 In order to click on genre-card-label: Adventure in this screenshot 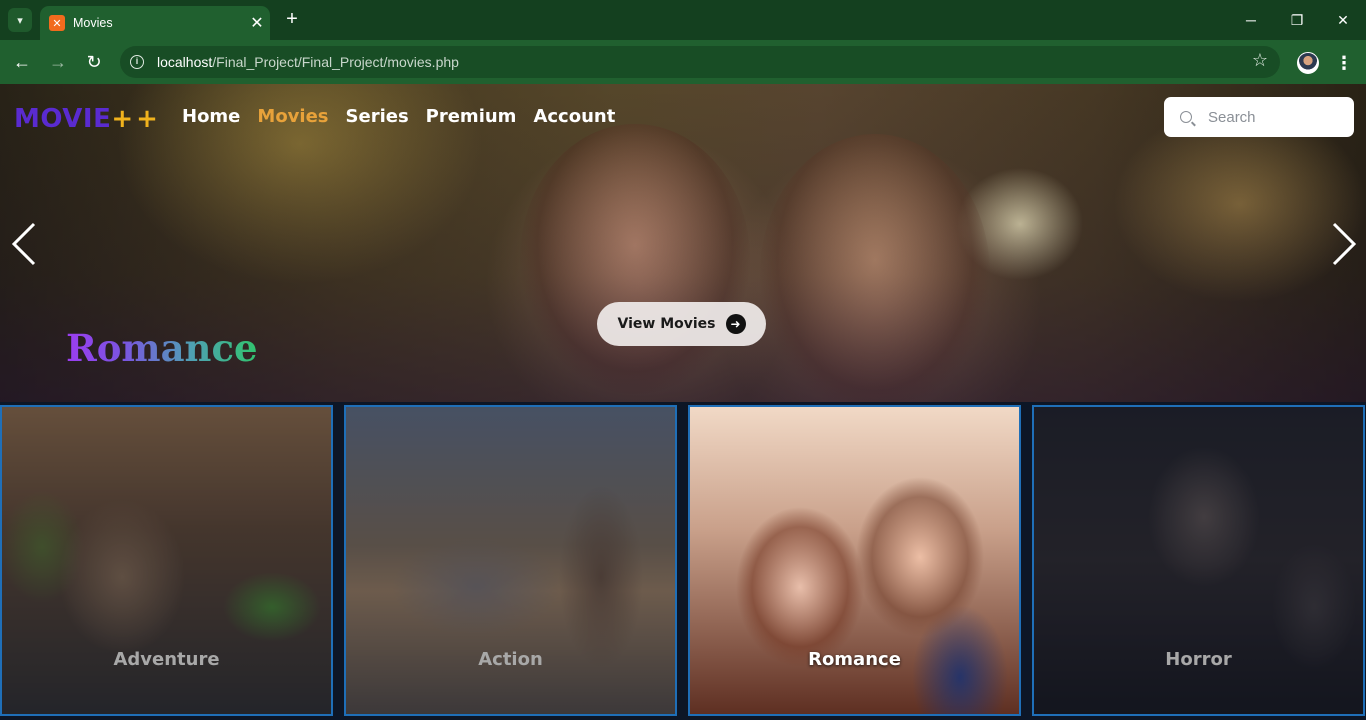, I will do `click(166, 659)`.